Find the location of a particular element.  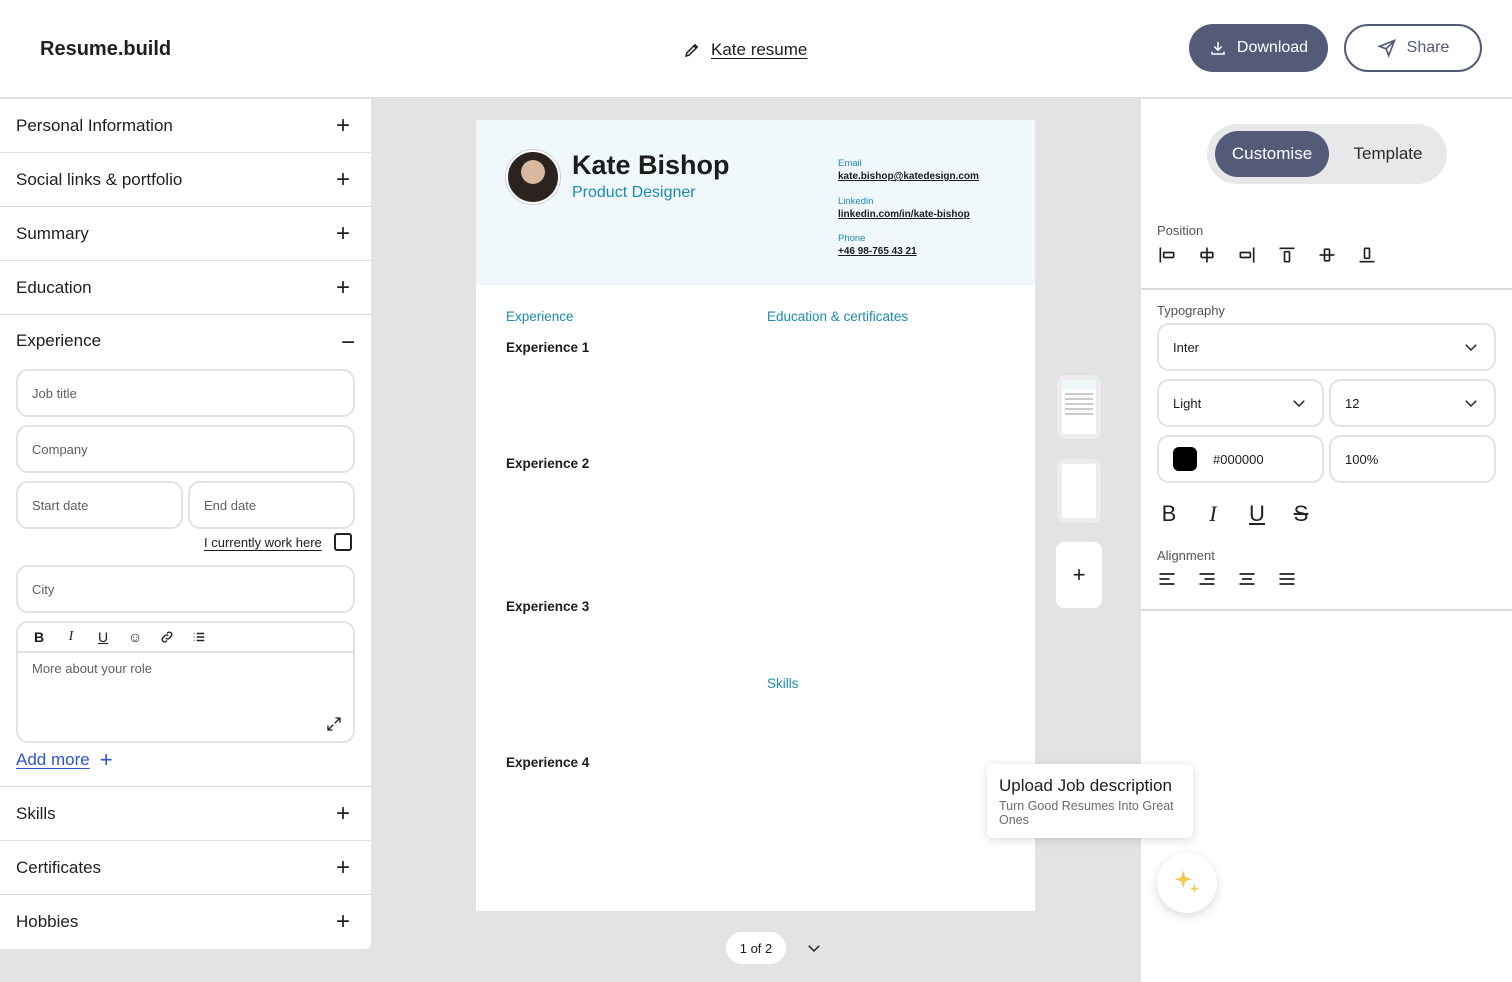

document-title: Kate resume is located at coordinates (745, 50).